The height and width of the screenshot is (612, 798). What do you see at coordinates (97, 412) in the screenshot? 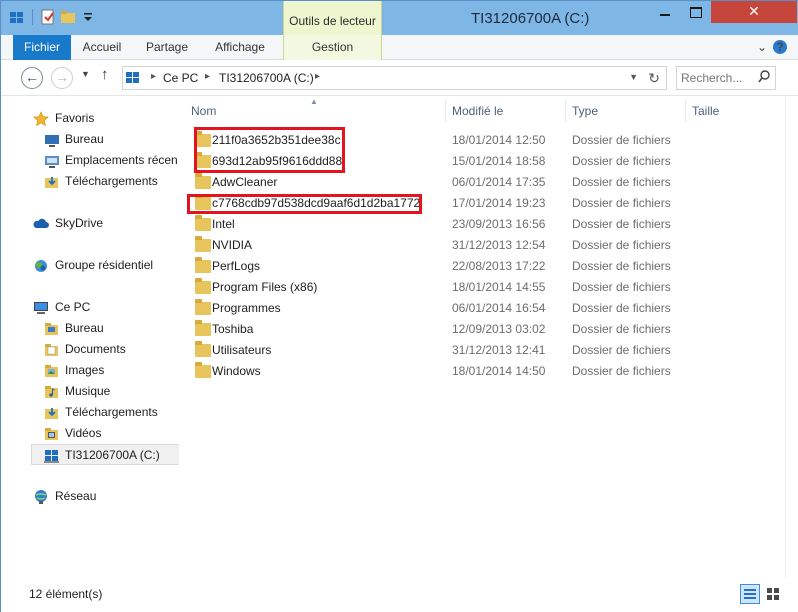
I see `sidebar-item-pc-telechargements: Téléchargements` at bounding box center [97, 412].